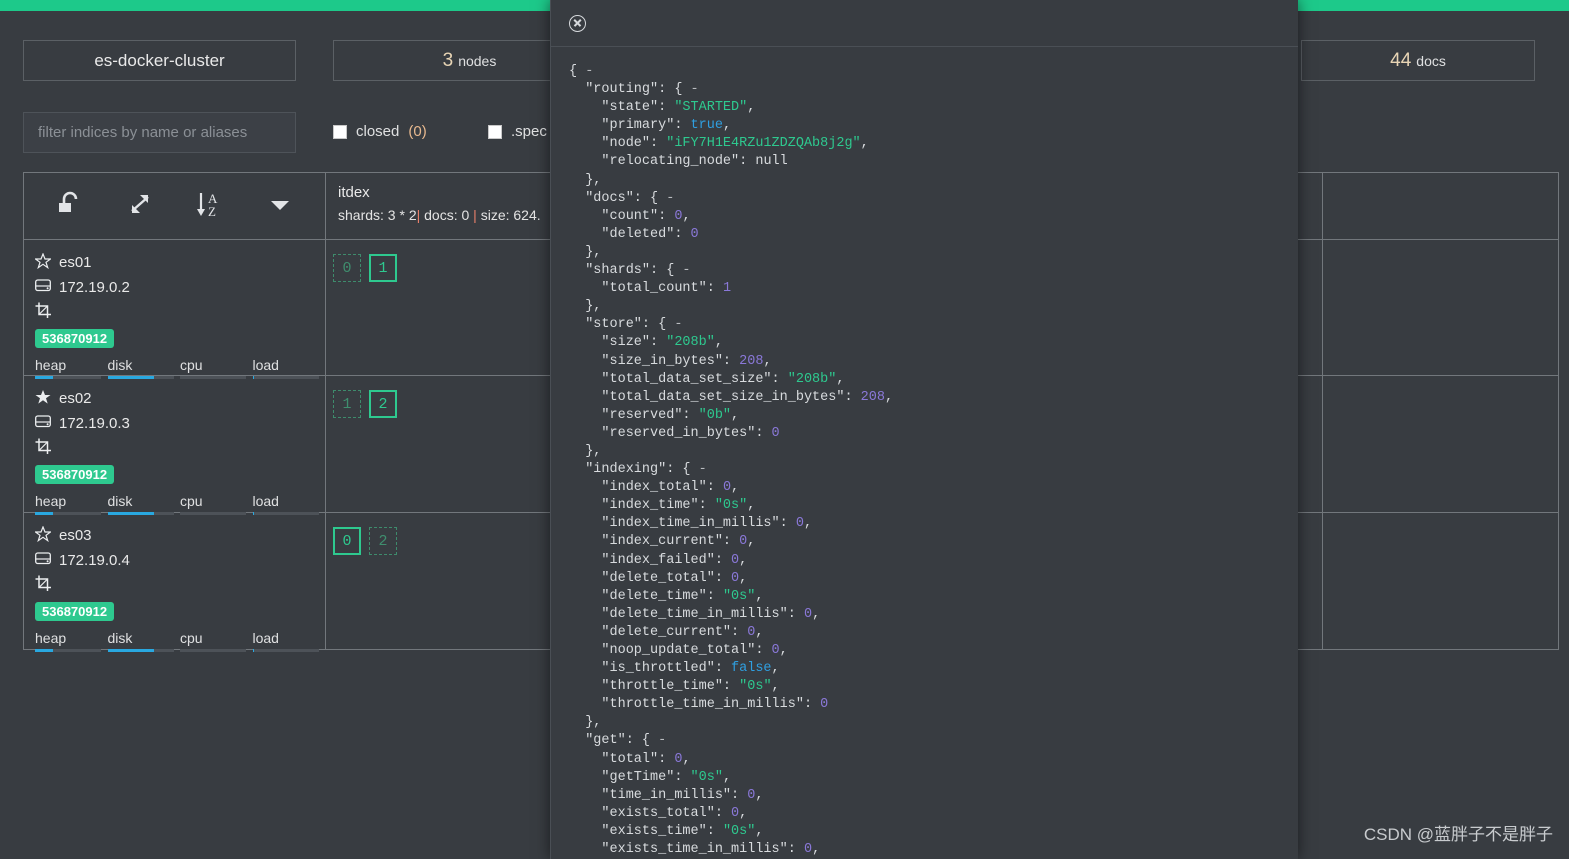 The width and height of the screenshot is (1569, 859). I want to click on special-indices-checkbox: .spec, so click(517, 131).